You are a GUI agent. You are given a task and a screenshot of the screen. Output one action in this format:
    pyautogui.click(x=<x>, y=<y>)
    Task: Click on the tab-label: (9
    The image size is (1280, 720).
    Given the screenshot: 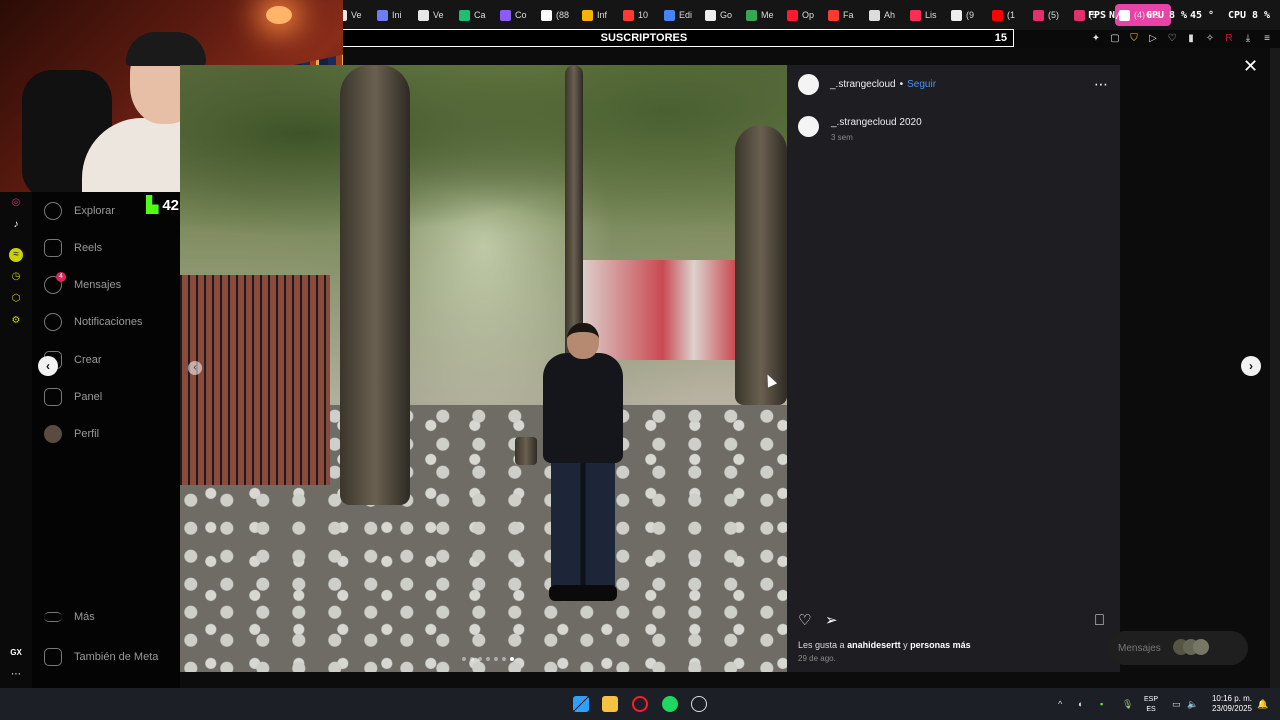 What is the action you would take?
    pyautogui.click(x=970, y=15)
    